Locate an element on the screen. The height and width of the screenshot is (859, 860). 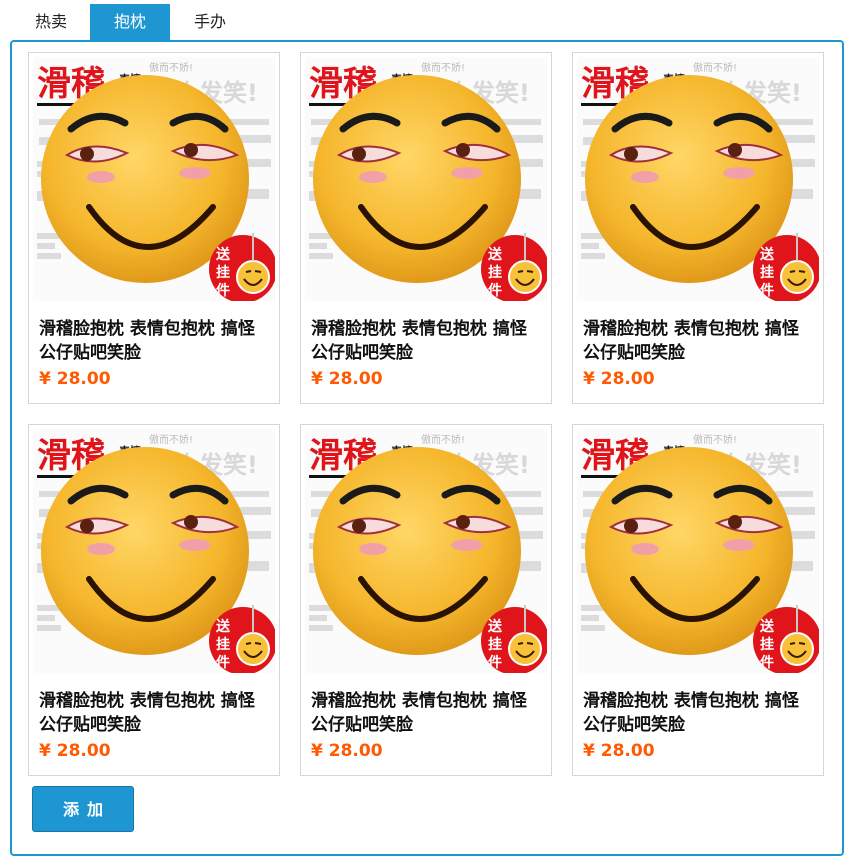
tab-pillow: 抱枕 is located at coordinates (130, 22).